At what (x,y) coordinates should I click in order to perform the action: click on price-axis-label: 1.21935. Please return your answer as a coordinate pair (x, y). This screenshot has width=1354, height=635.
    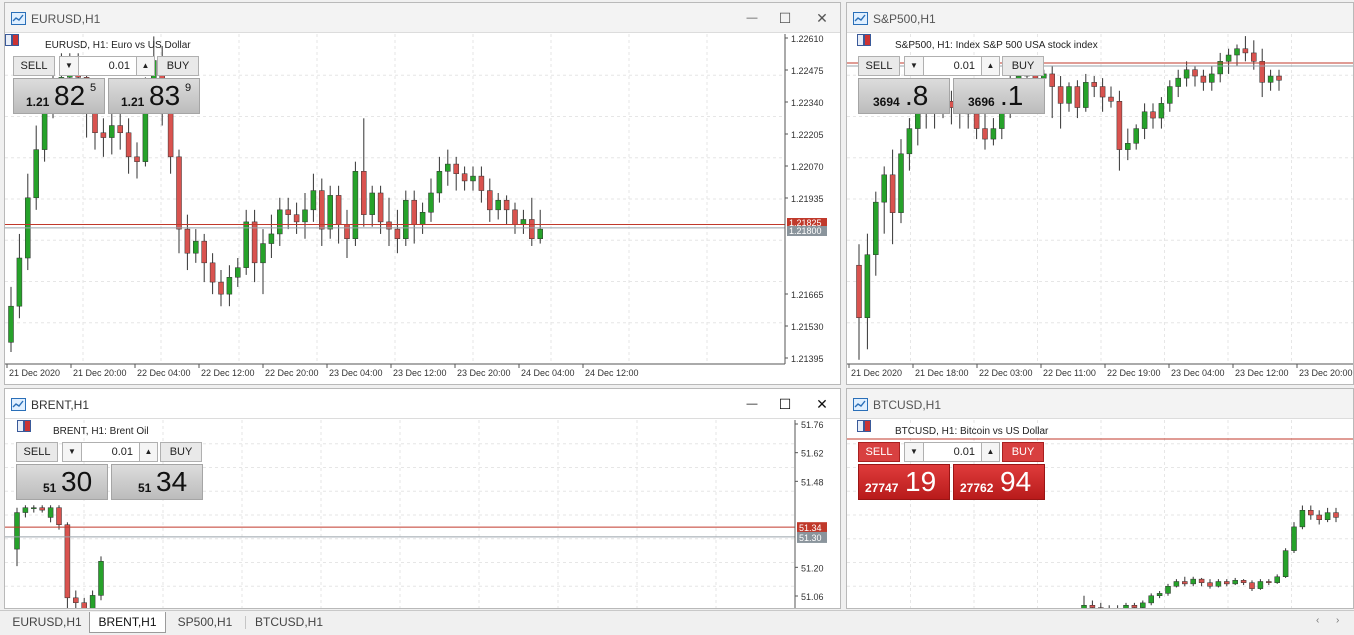
    Looking at the image, I should click on (807, 199).